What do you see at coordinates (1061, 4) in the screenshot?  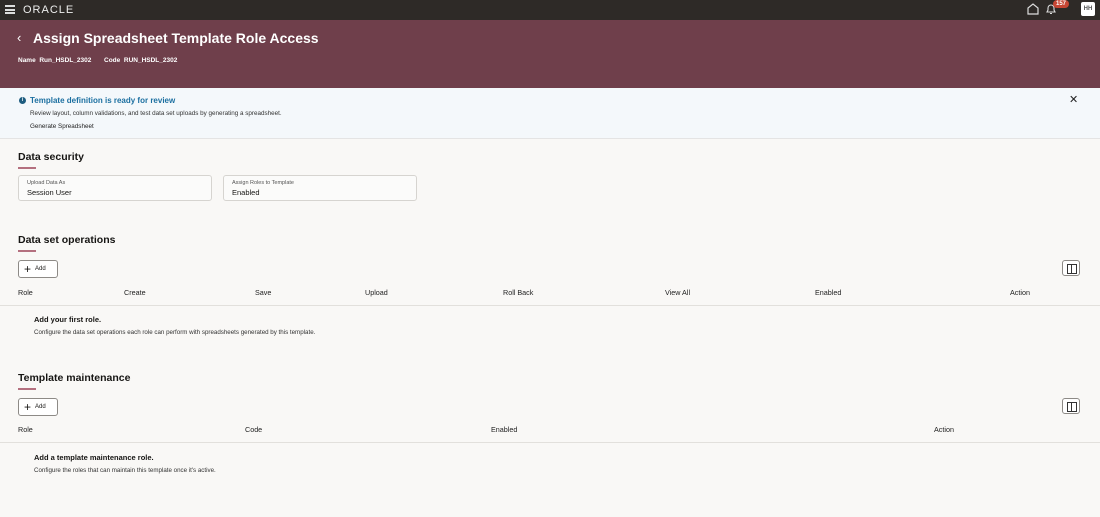 I see `notification-badge: 157` at bounding box center [1061, 4].